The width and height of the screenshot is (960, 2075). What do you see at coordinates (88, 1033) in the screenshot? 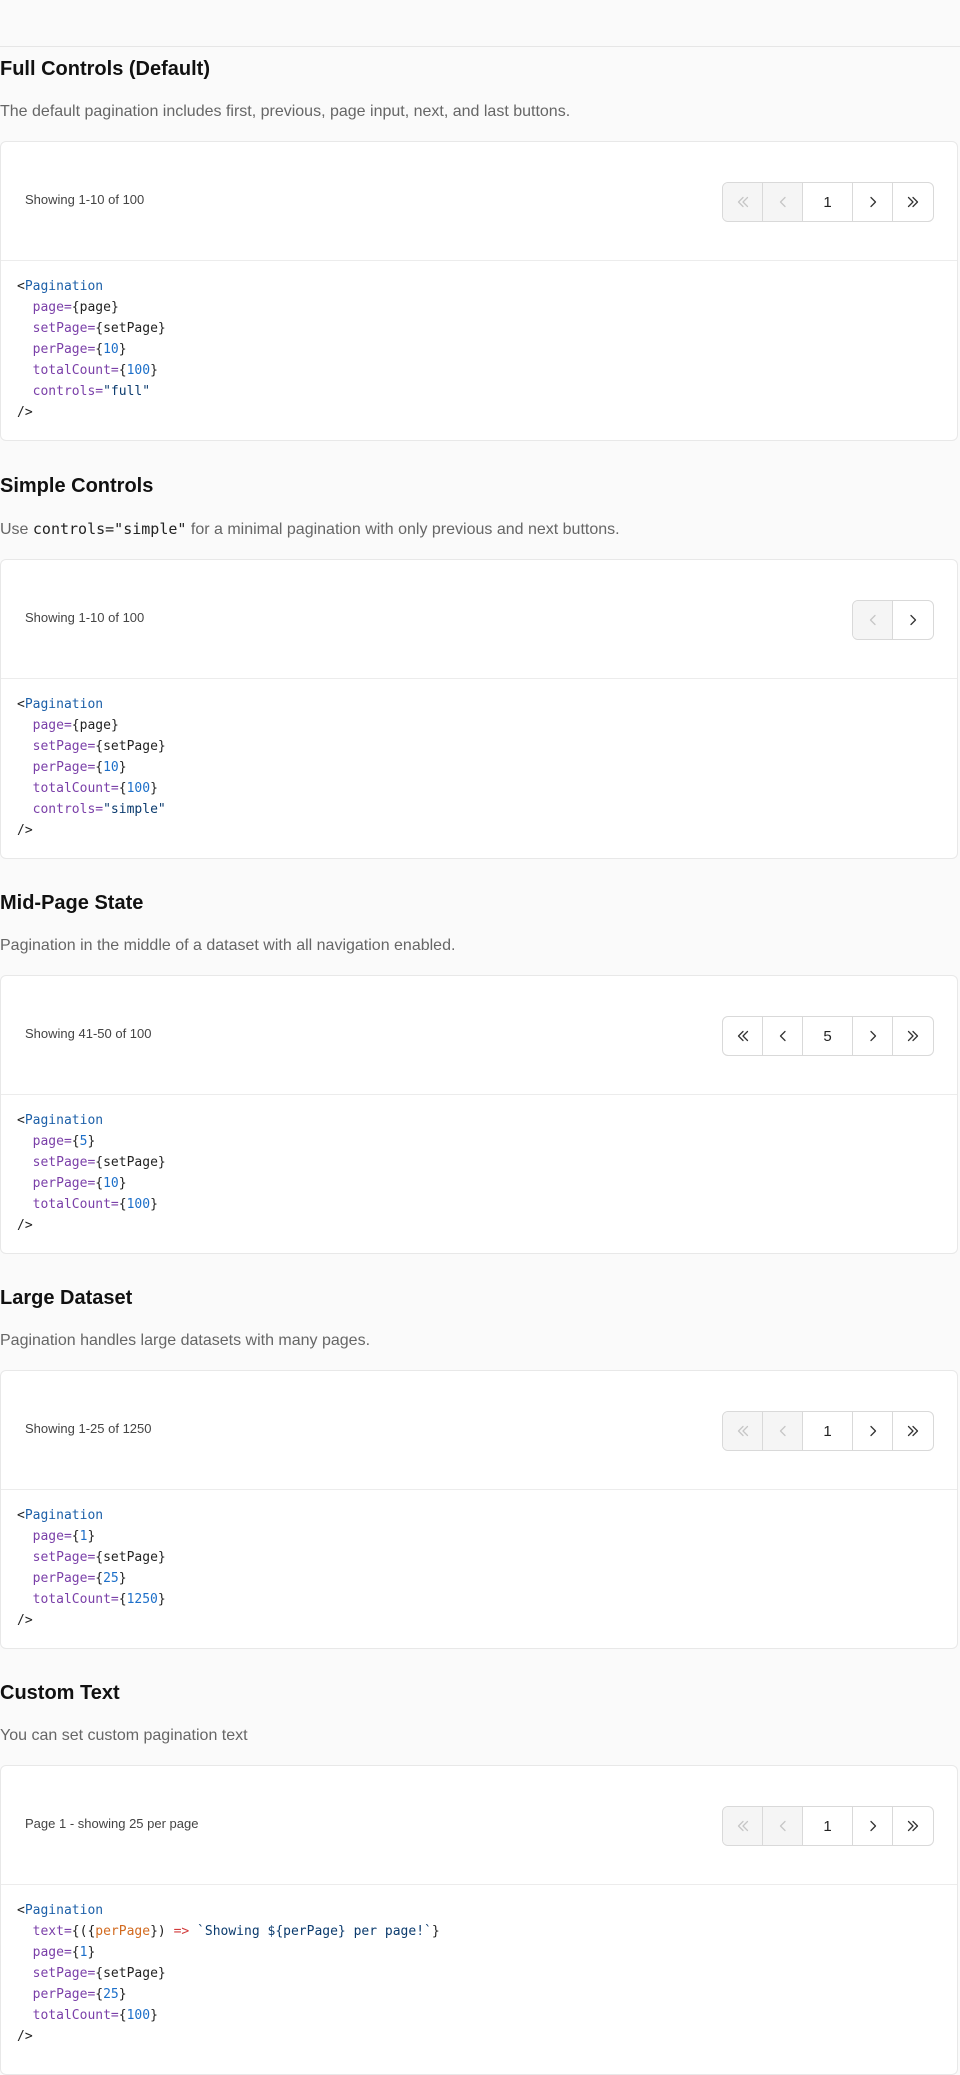
I see `pagination-status: Showing 41-50 of 100` at bounding box center [88, 1033].